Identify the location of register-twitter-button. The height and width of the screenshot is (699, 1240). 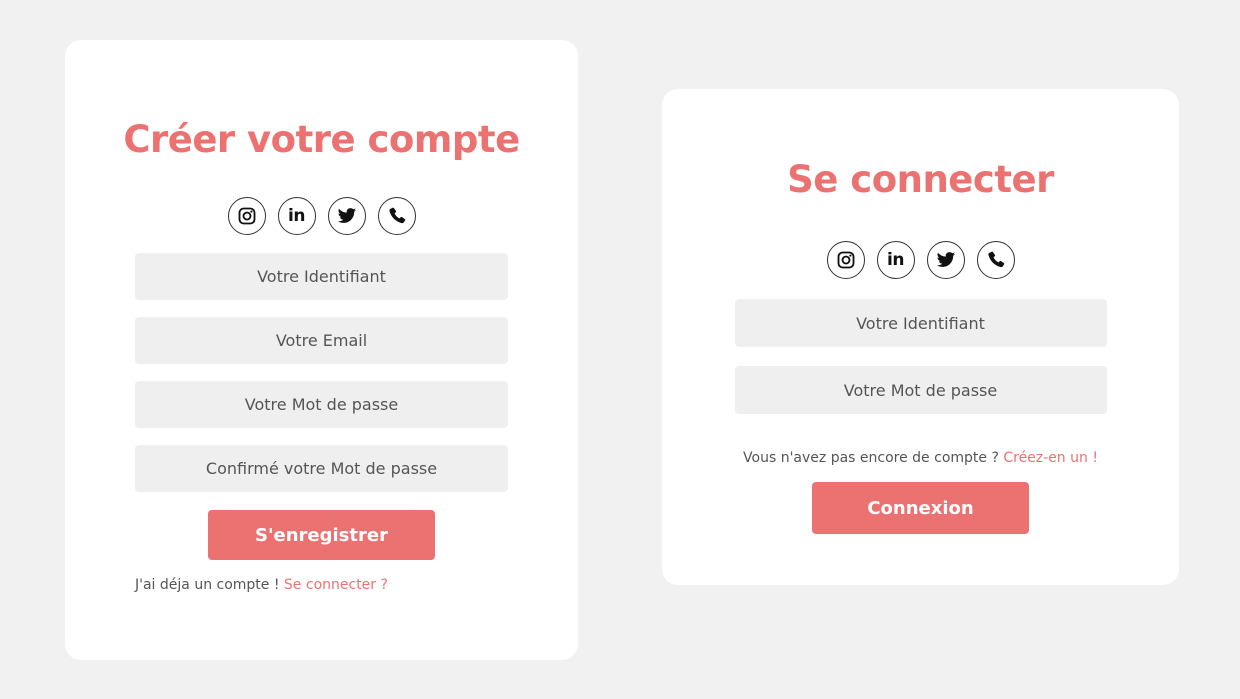
(346, 216).